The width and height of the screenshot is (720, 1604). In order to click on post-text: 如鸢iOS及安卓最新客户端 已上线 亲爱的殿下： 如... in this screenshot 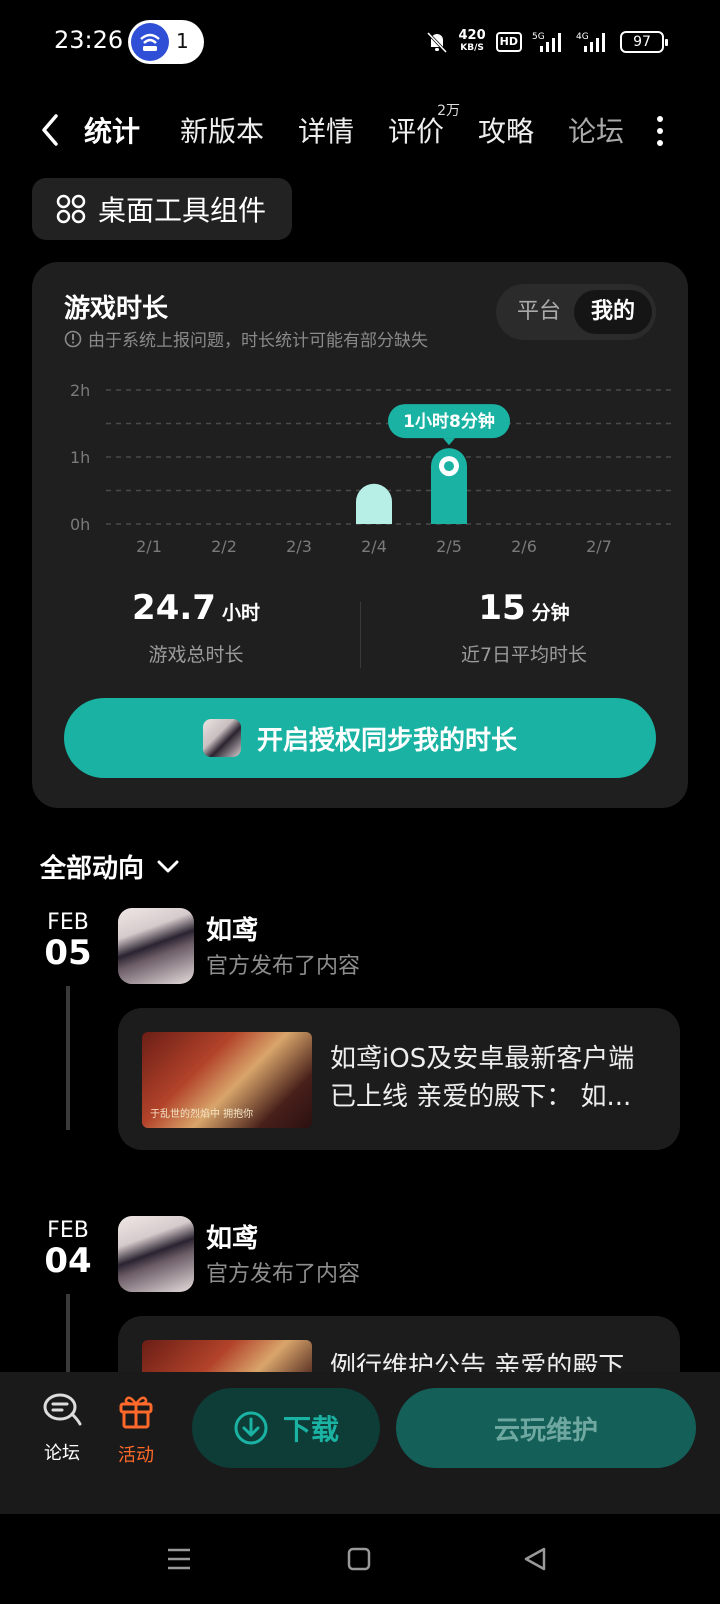, I will do `click(482, 1078)`.